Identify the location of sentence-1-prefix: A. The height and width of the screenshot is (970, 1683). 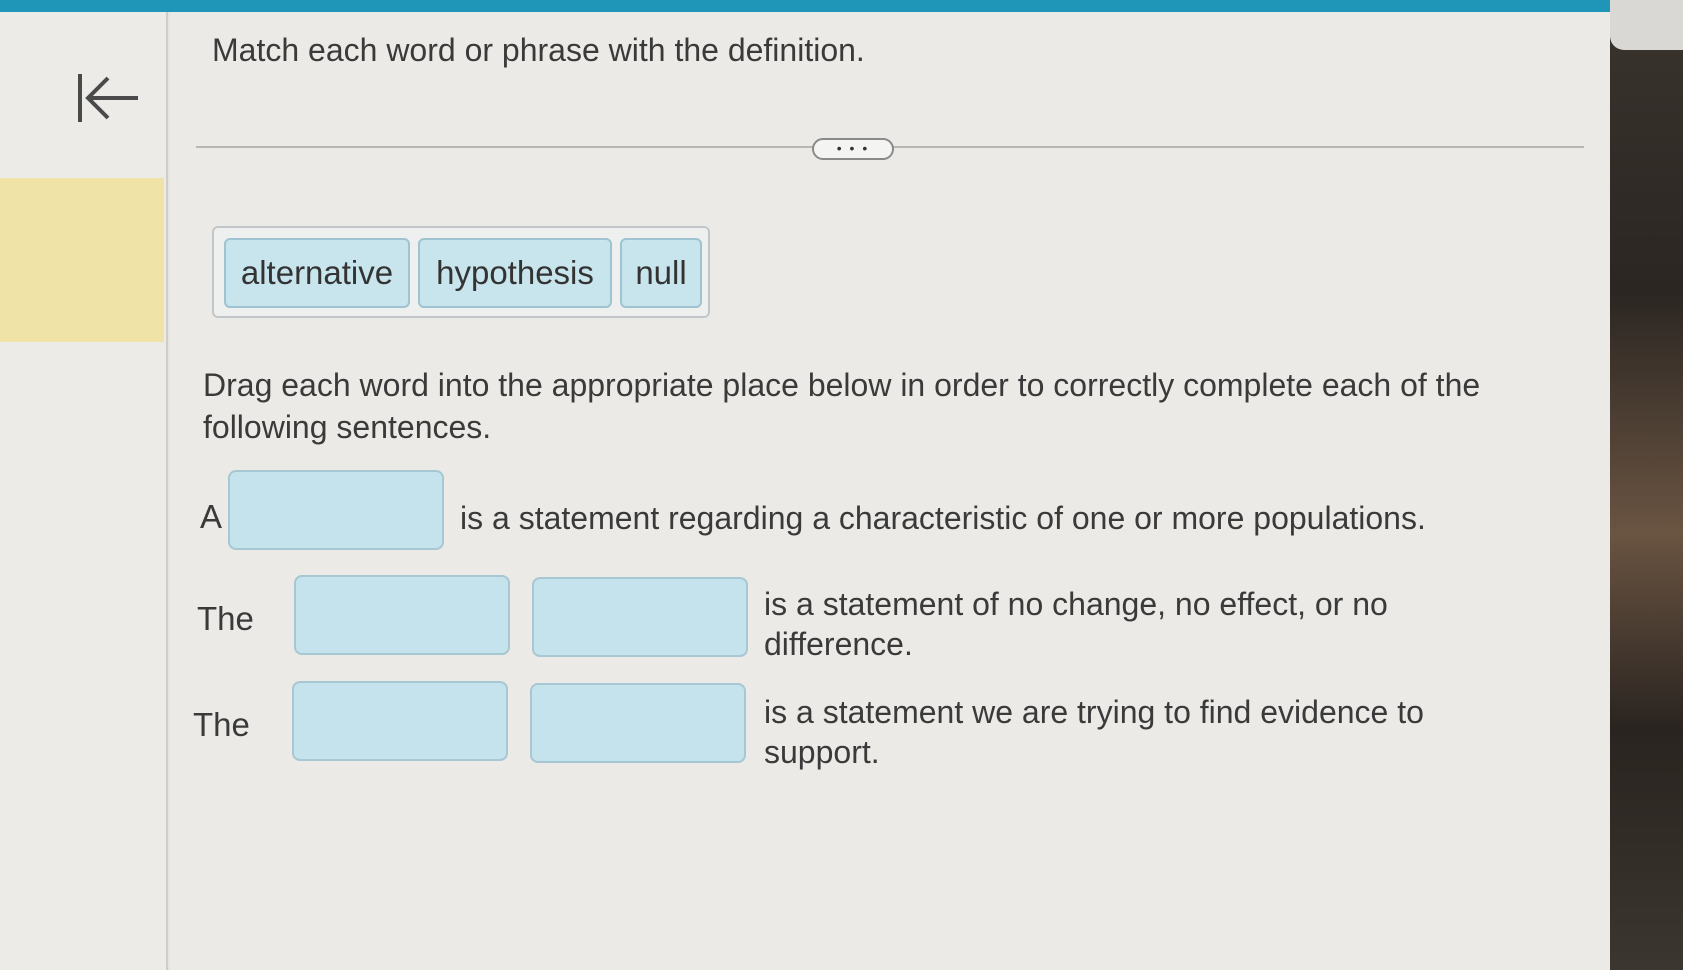
(211, 516).